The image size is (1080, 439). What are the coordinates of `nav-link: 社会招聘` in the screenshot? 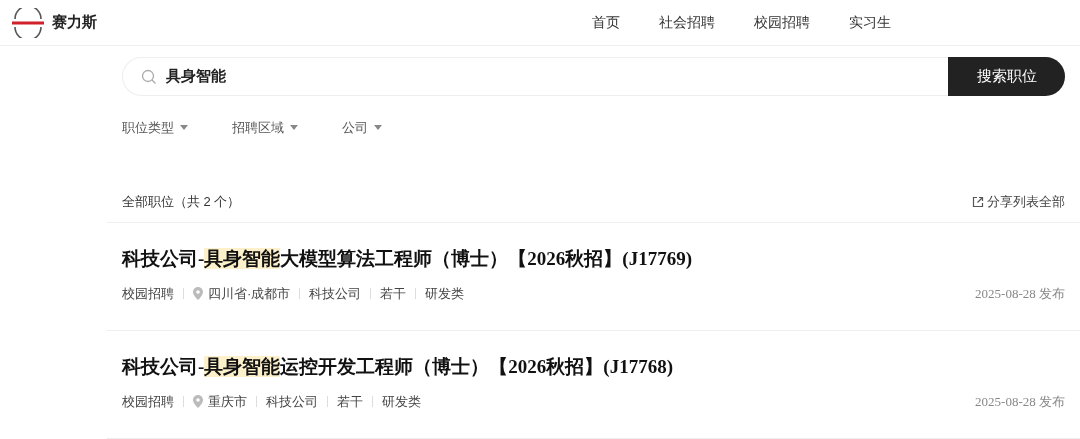 It's located at (687, 22).